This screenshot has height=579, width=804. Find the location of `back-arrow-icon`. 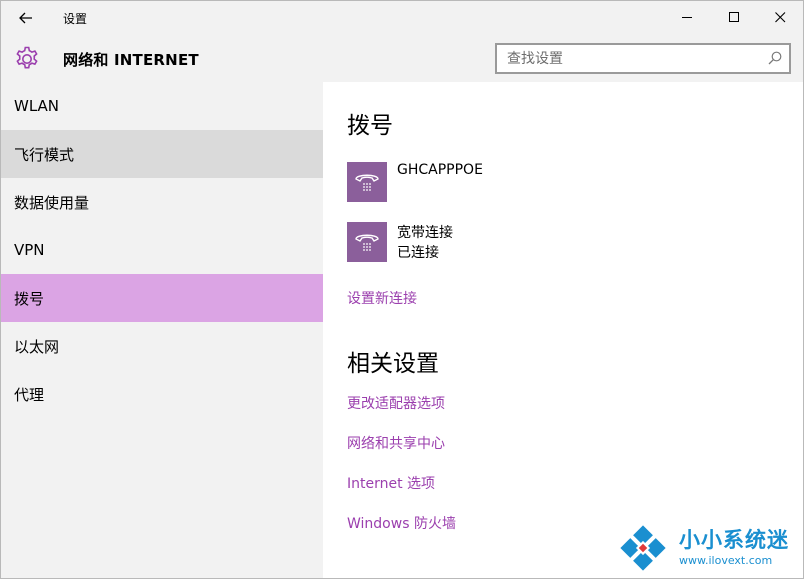

back-arrow-icon is located at coordinates (25, 18).